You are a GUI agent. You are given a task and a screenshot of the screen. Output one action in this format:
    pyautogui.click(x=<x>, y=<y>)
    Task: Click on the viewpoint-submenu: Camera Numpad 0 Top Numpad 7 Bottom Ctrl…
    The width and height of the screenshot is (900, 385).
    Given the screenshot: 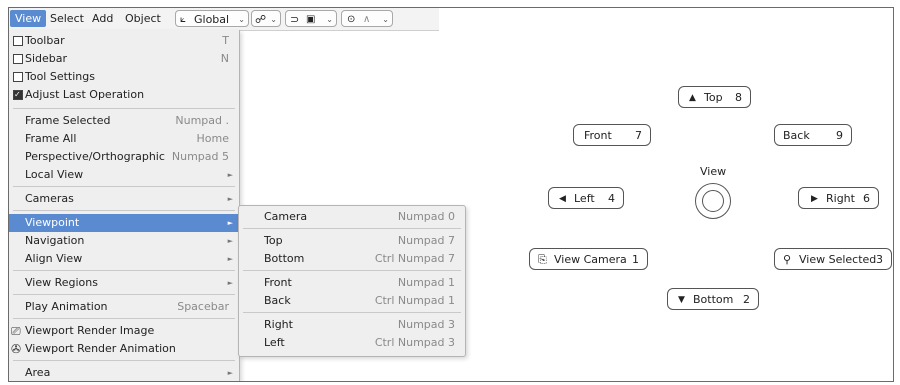 What is the action you would take?
    pyautogui.click(x=352, y=281)
    